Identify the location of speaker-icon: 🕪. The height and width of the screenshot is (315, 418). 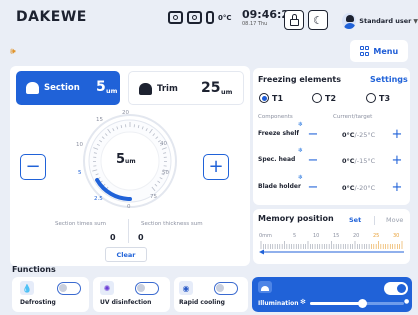
(13, 52).